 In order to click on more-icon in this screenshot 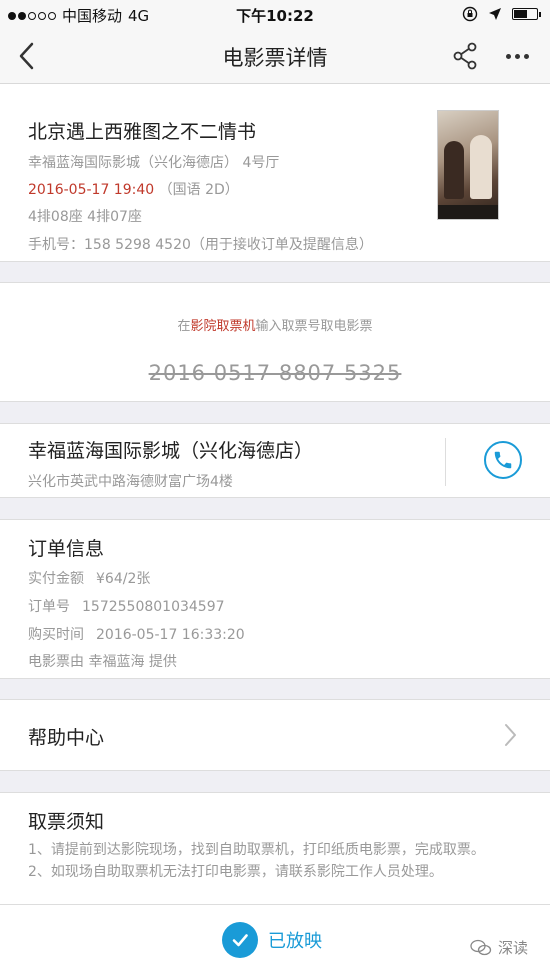, I will do `click(522, 56)`.